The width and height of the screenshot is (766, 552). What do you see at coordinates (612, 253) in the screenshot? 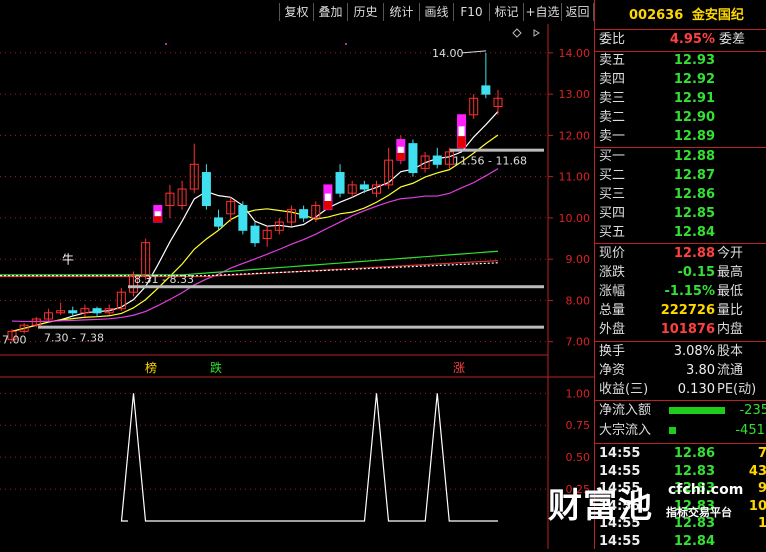
I see `quote-stat-label: 现价` at bounding box center [612, 253].